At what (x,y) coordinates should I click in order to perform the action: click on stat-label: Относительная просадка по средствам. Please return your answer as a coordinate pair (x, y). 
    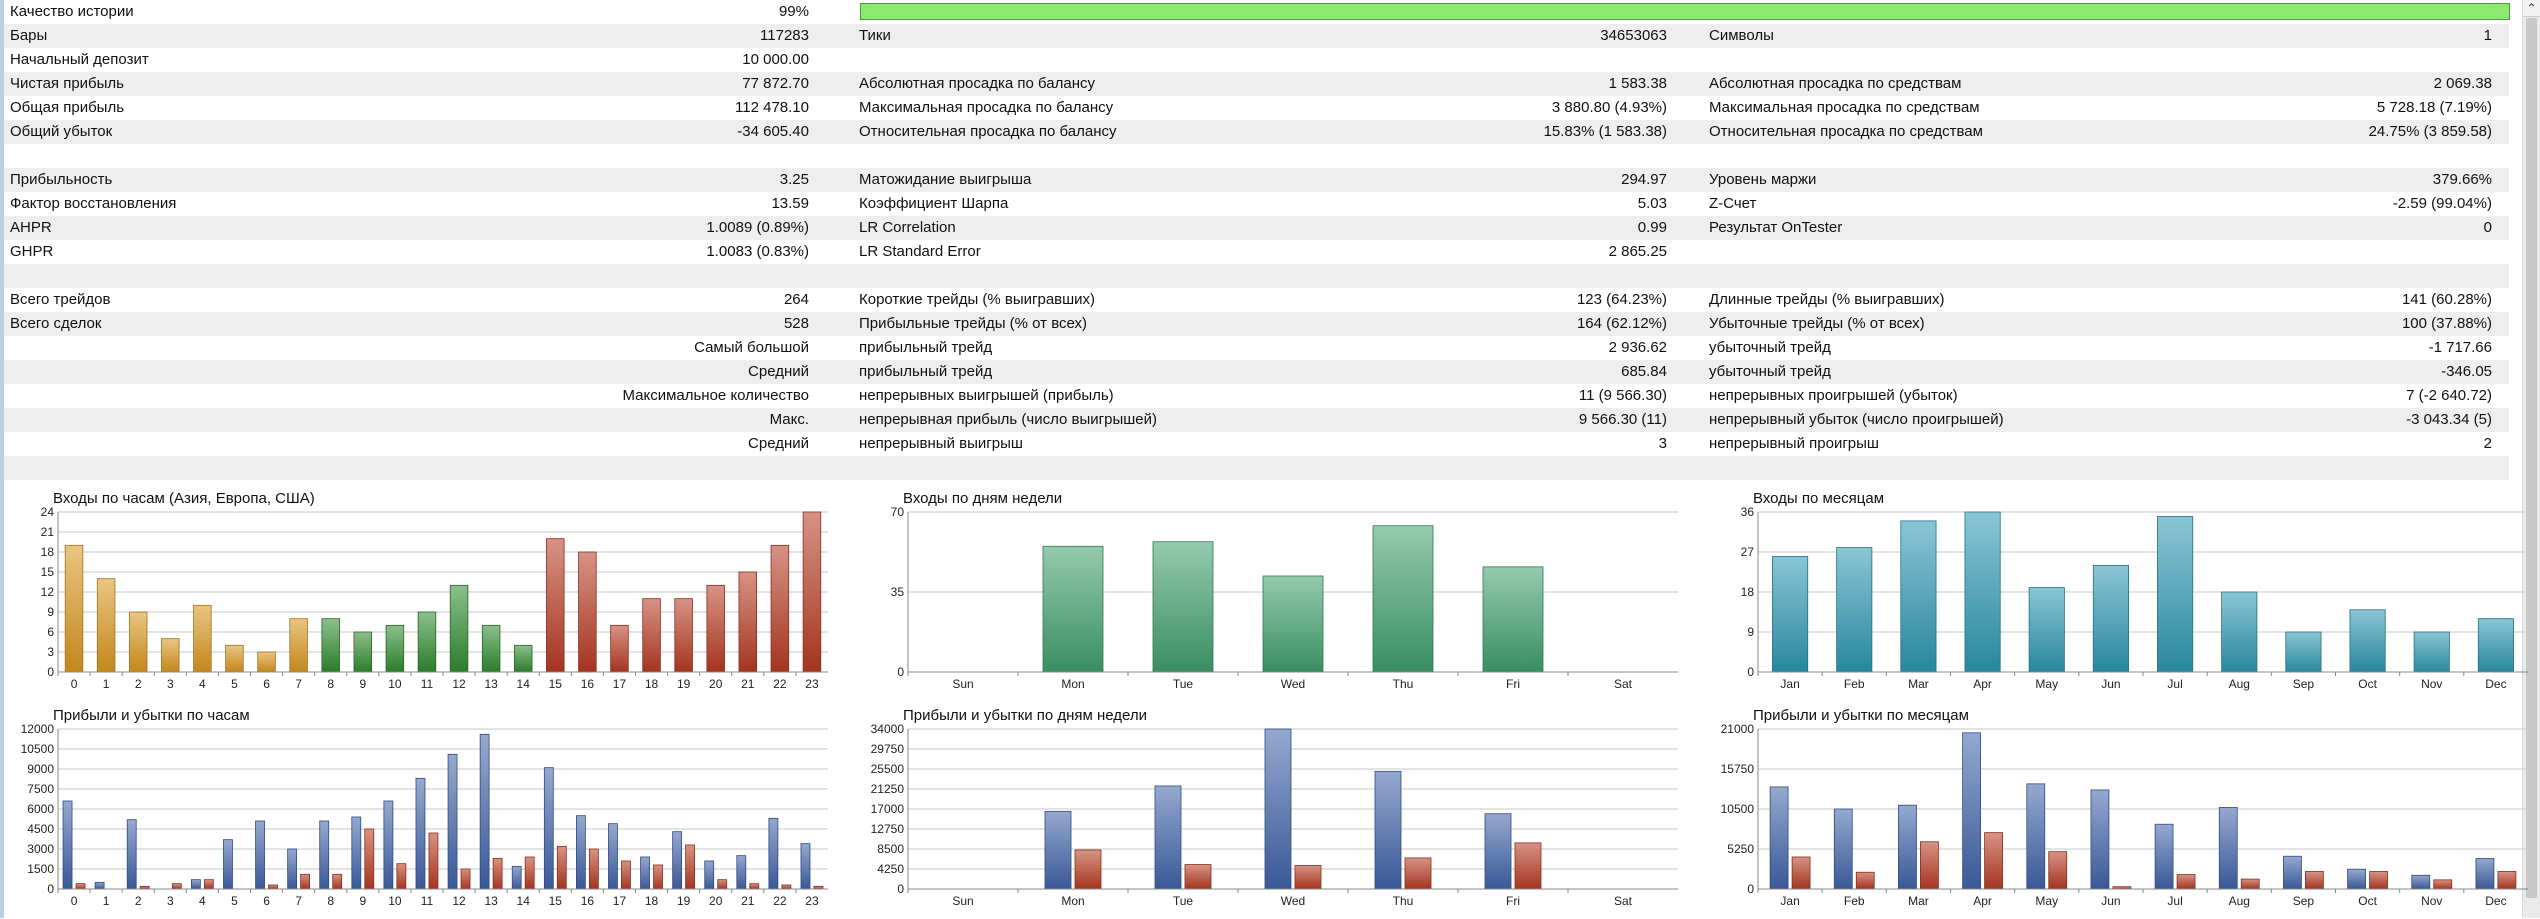
    Looking at the image, I should click on (1846, 131).